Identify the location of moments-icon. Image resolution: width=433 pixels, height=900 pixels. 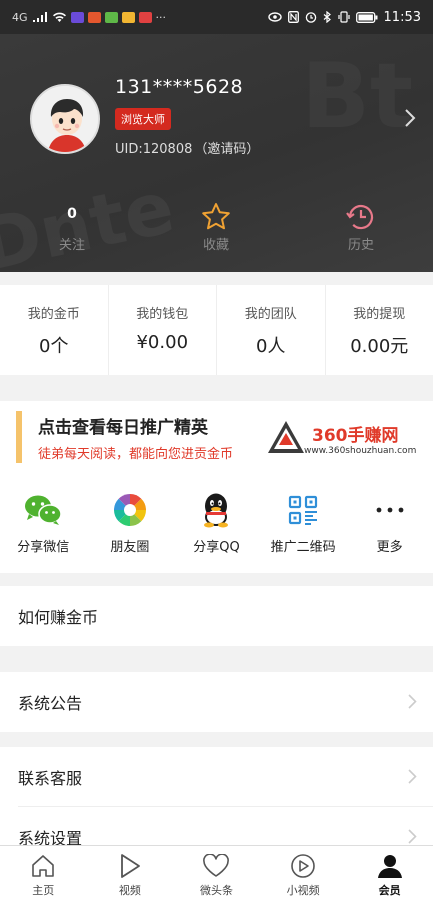
(129, 510).